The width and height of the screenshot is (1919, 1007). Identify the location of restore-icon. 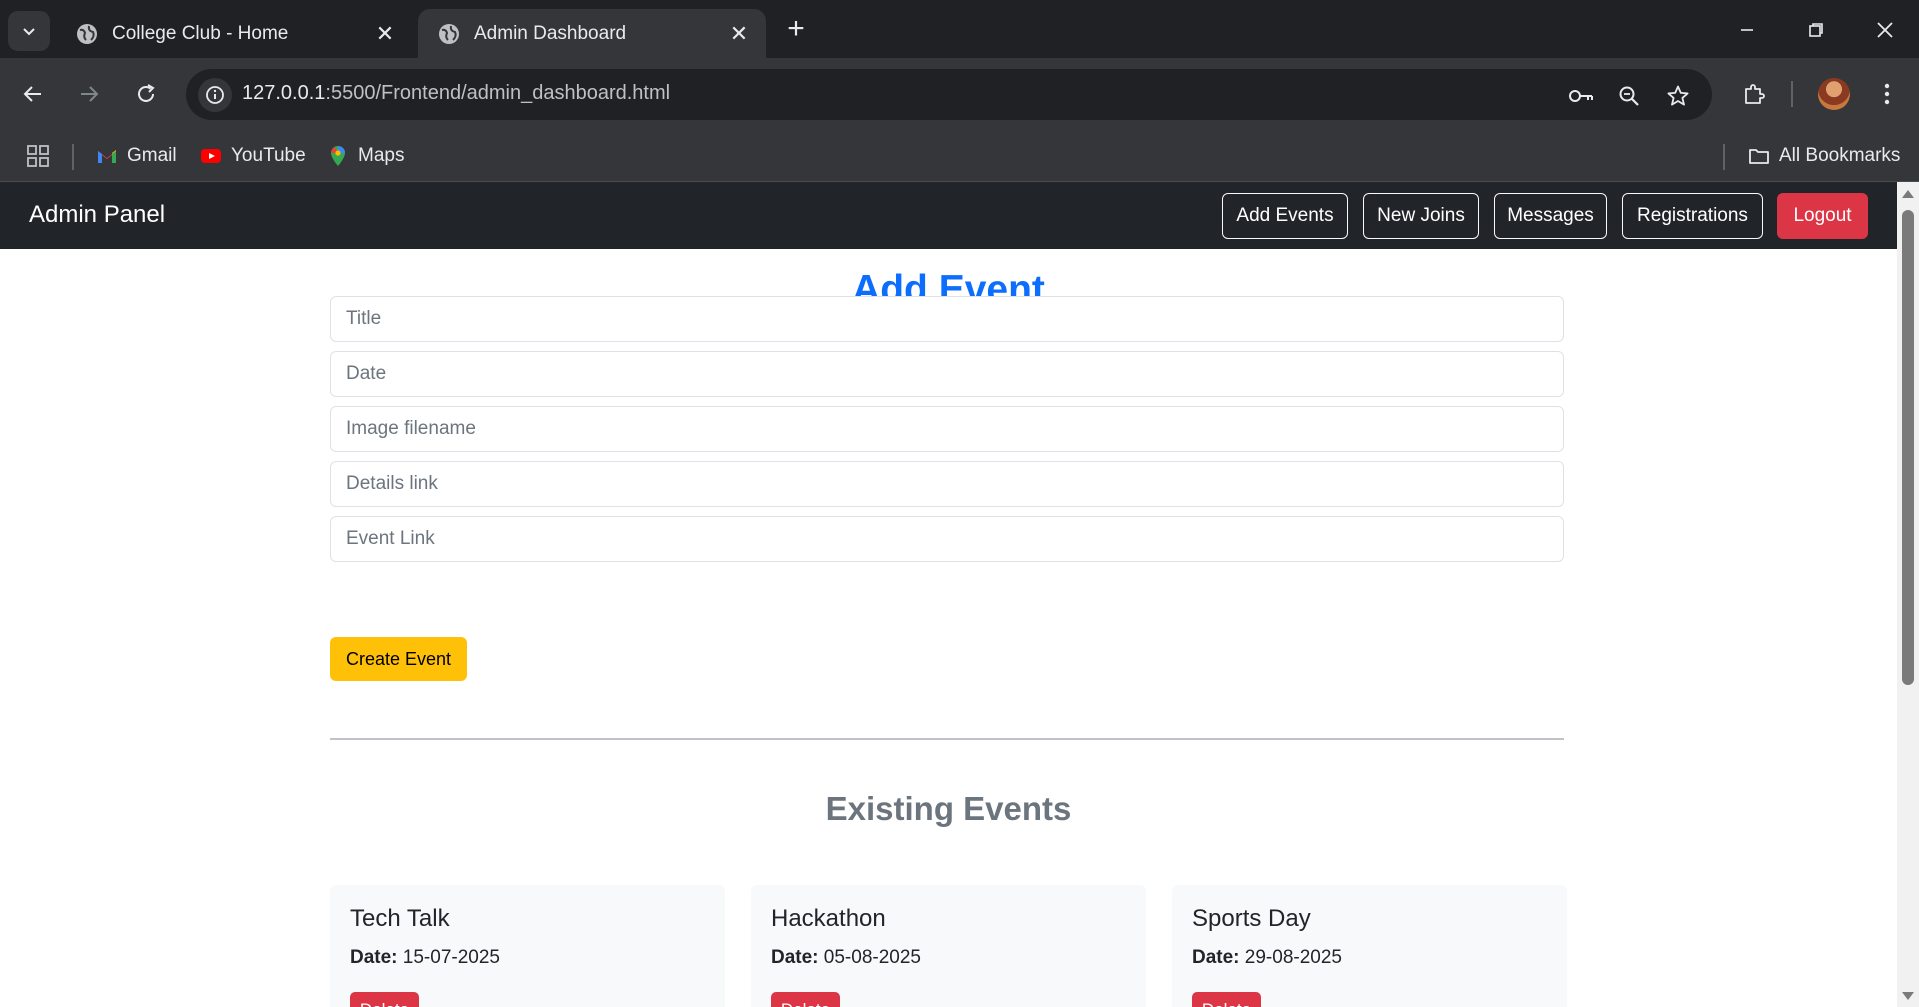
(1816, 30).